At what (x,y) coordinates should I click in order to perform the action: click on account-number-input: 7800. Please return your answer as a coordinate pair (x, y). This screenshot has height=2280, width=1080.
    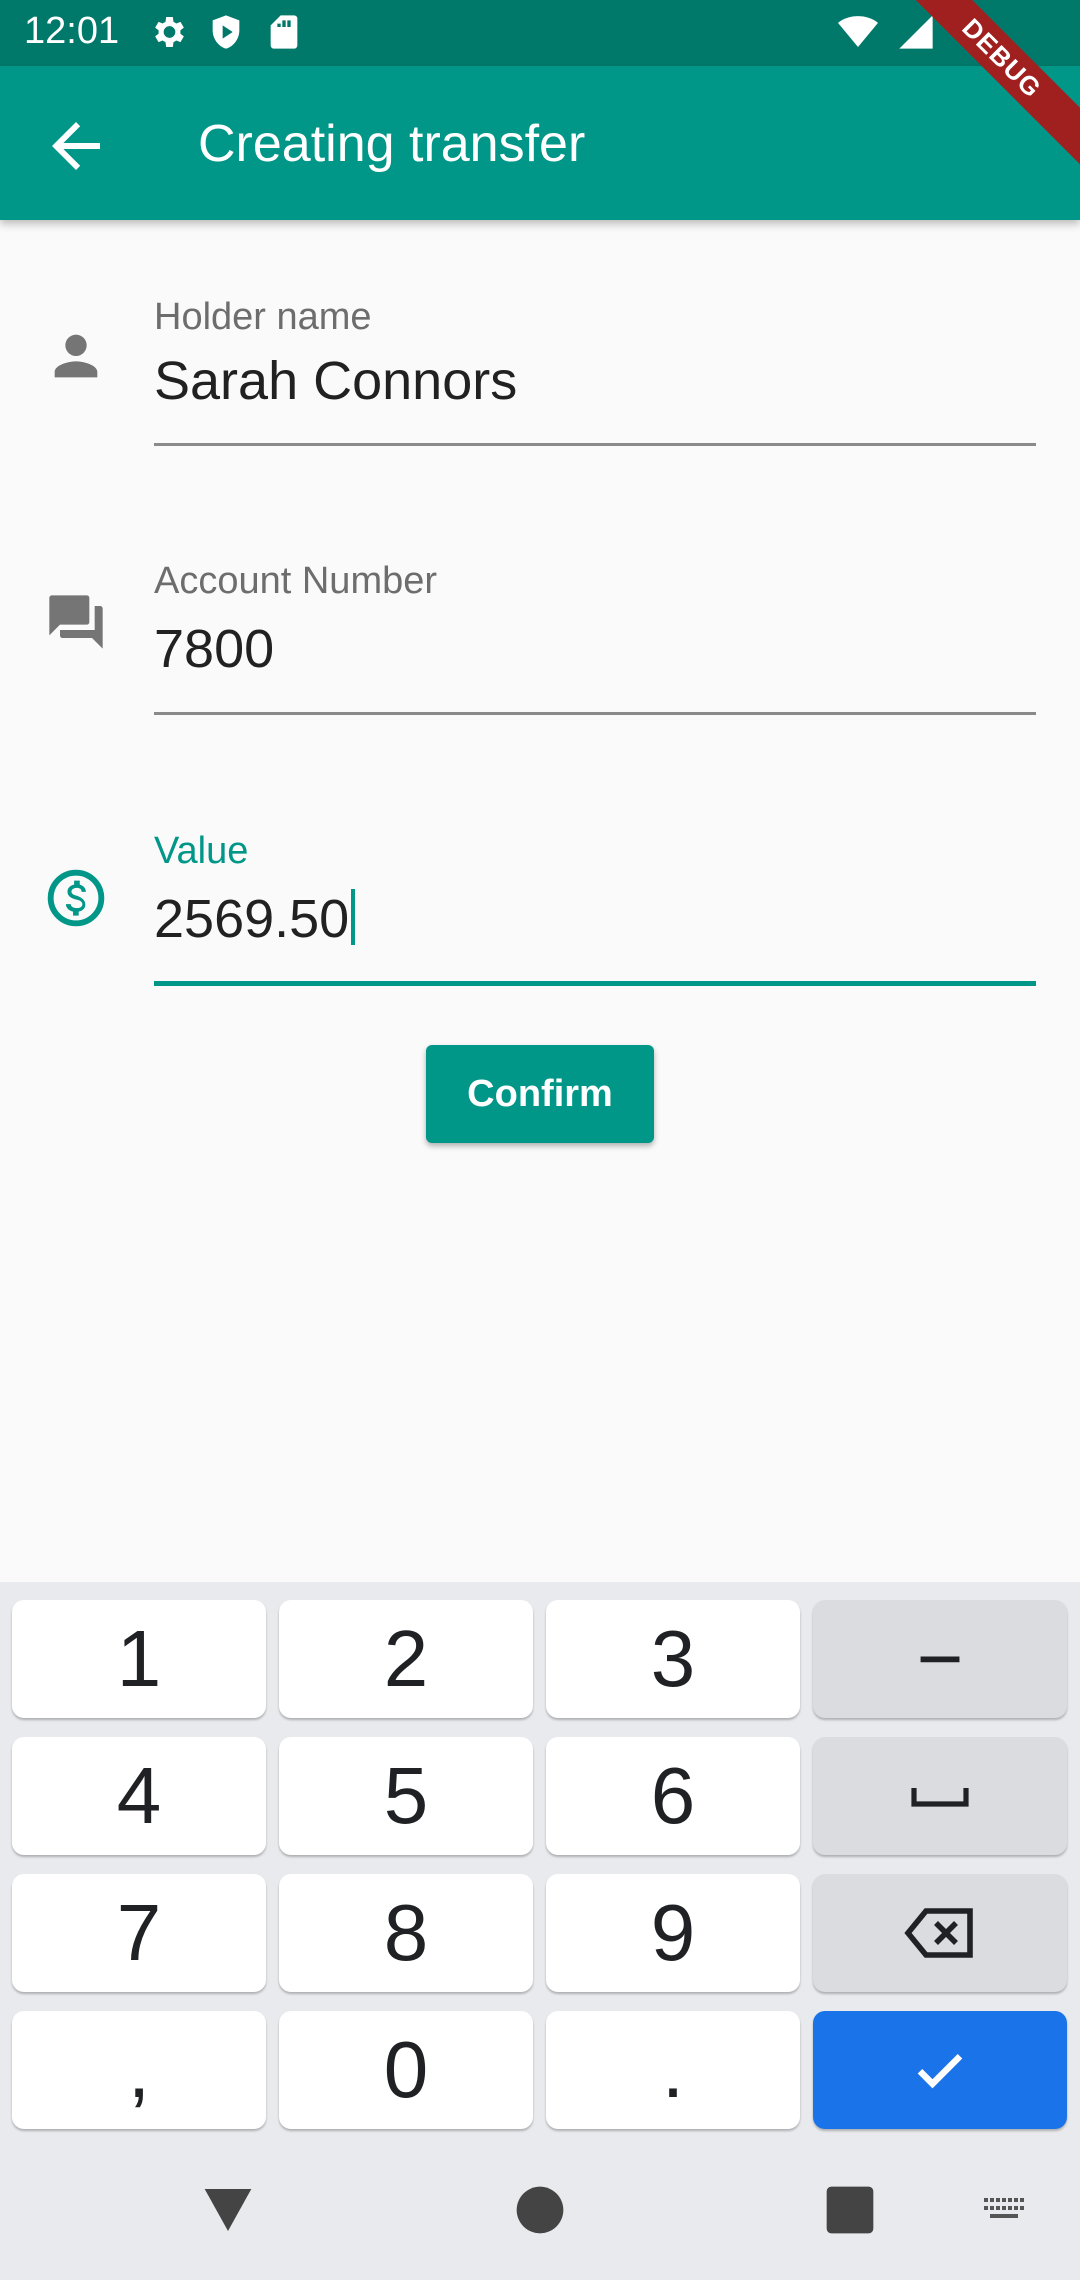
    Looking at the image, I should click on (214, 649).